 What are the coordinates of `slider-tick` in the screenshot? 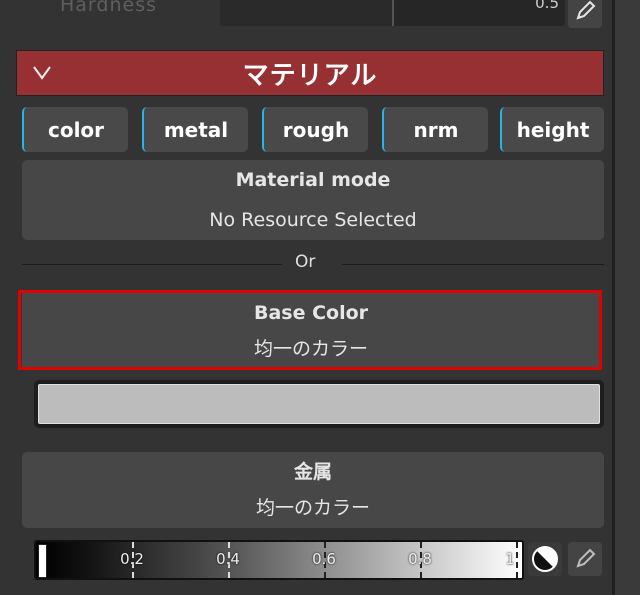 It's located at (517, 560).